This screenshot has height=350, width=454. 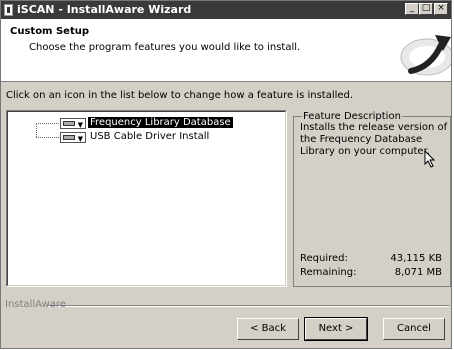 What do you see at coordinates (160, 122) in the screenshot?
I see `feature-item-frequency-library-database: Frequency Library Database` at bounding box center [160, 122].